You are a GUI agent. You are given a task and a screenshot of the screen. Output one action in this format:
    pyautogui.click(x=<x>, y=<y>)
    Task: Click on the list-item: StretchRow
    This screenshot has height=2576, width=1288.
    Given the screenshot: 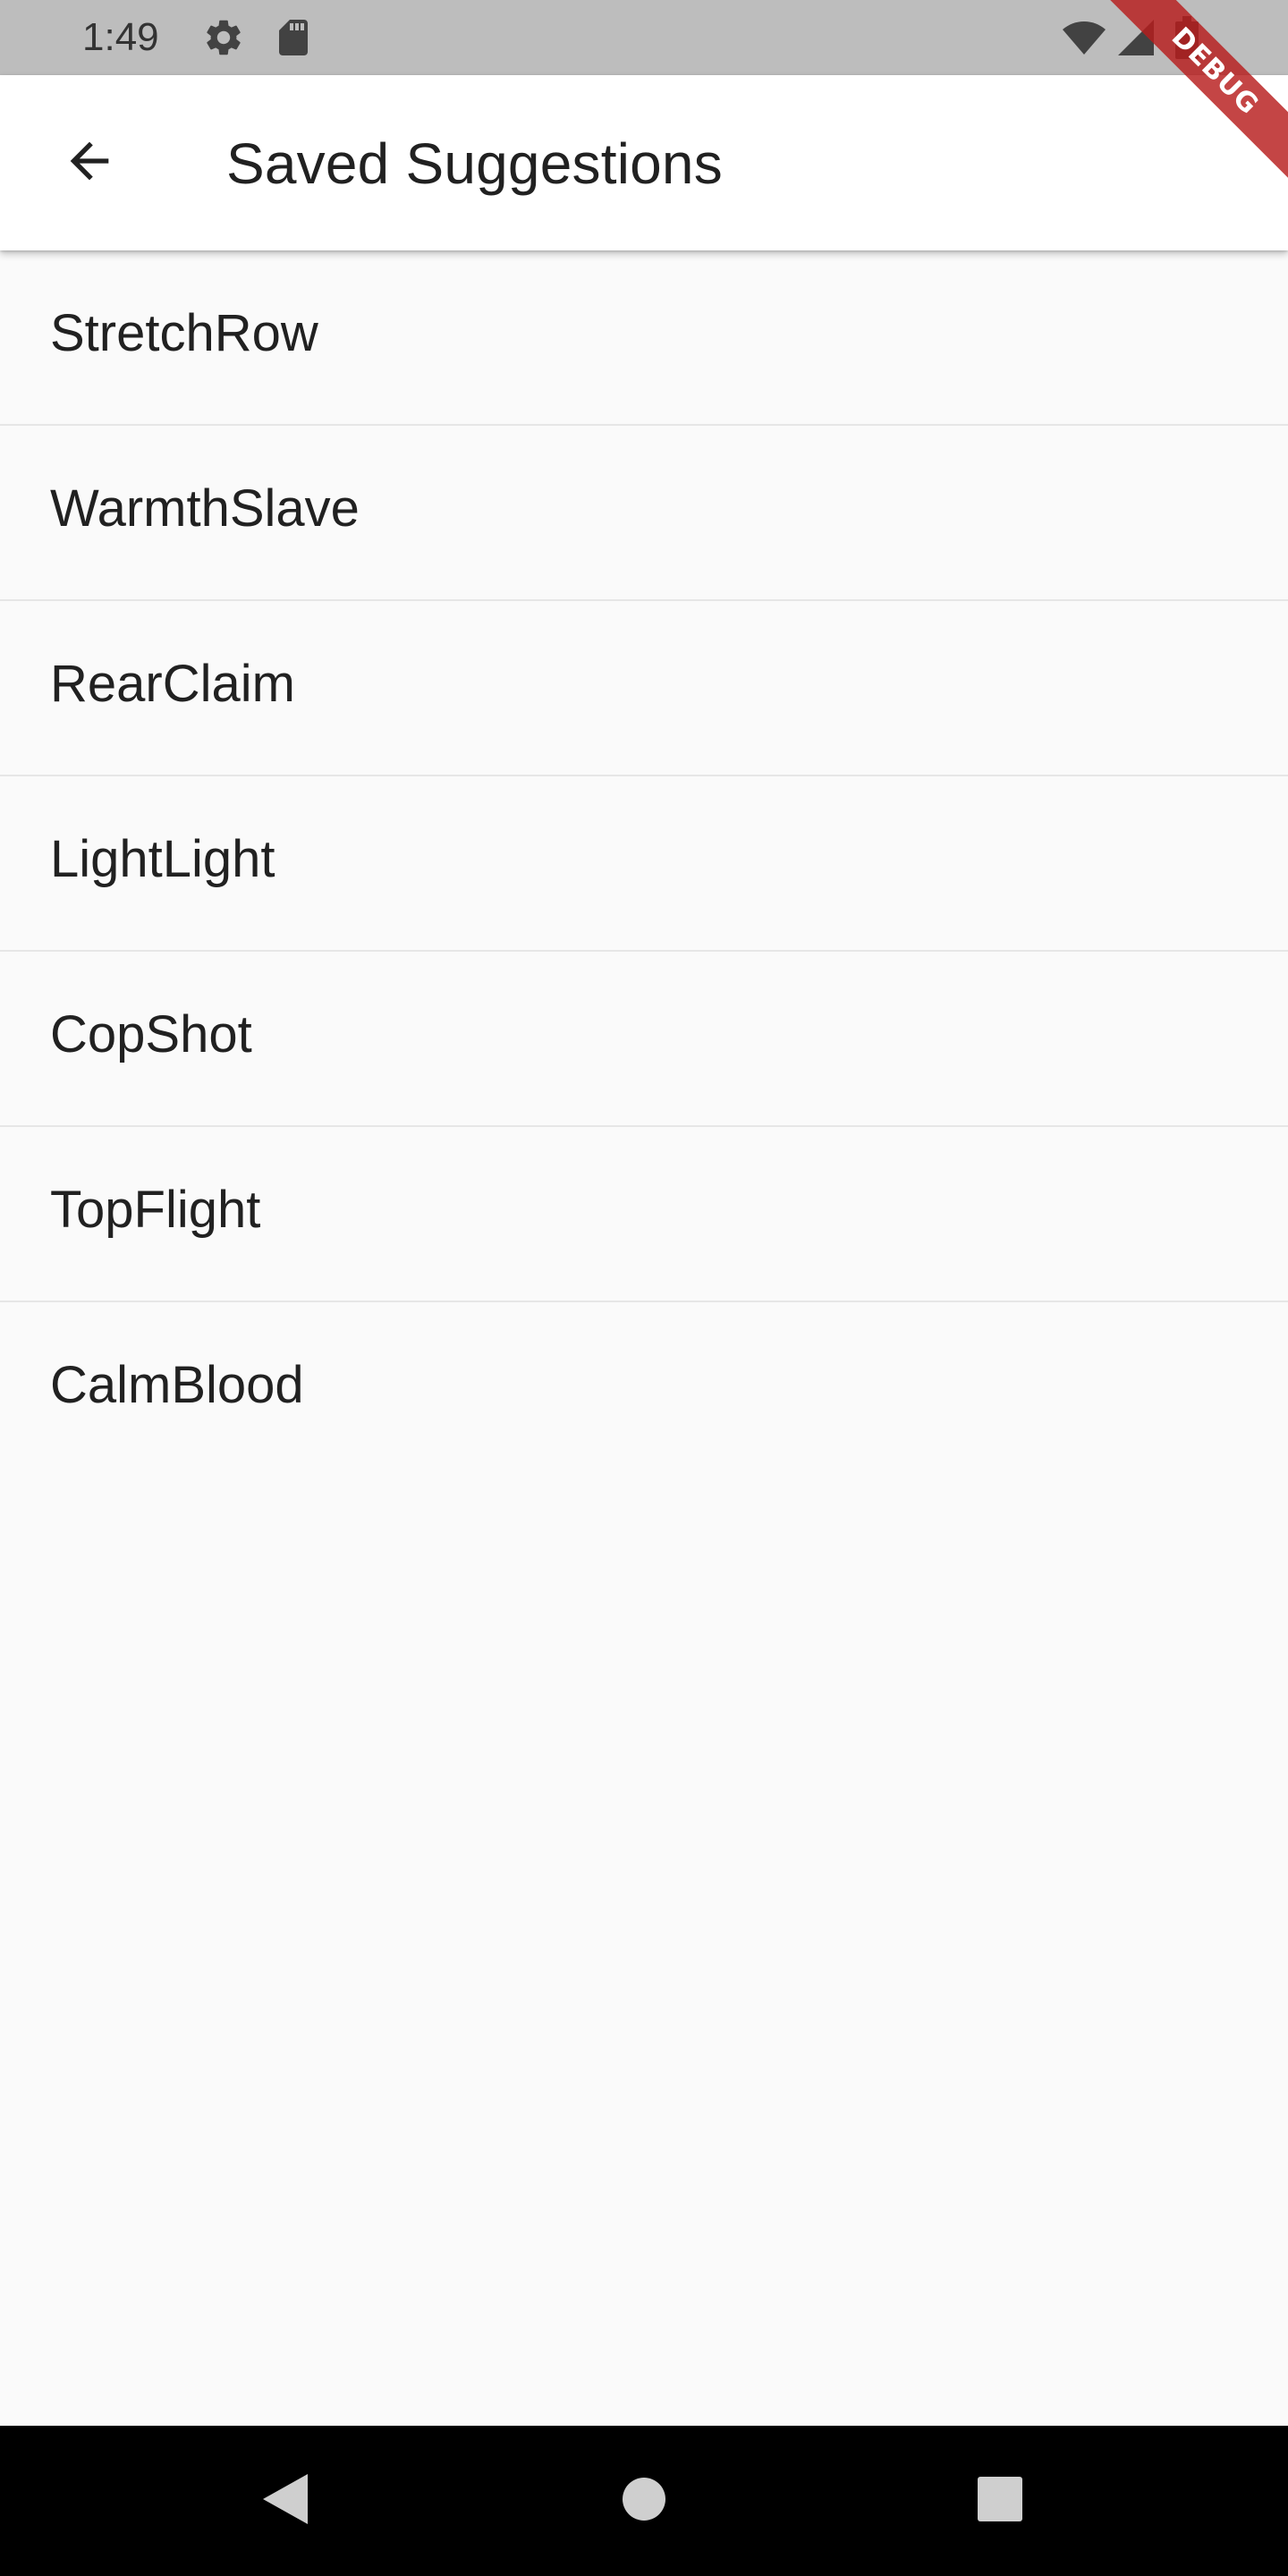 What is the action you would take?
    pyautogui.click(x=644, y=338)
    